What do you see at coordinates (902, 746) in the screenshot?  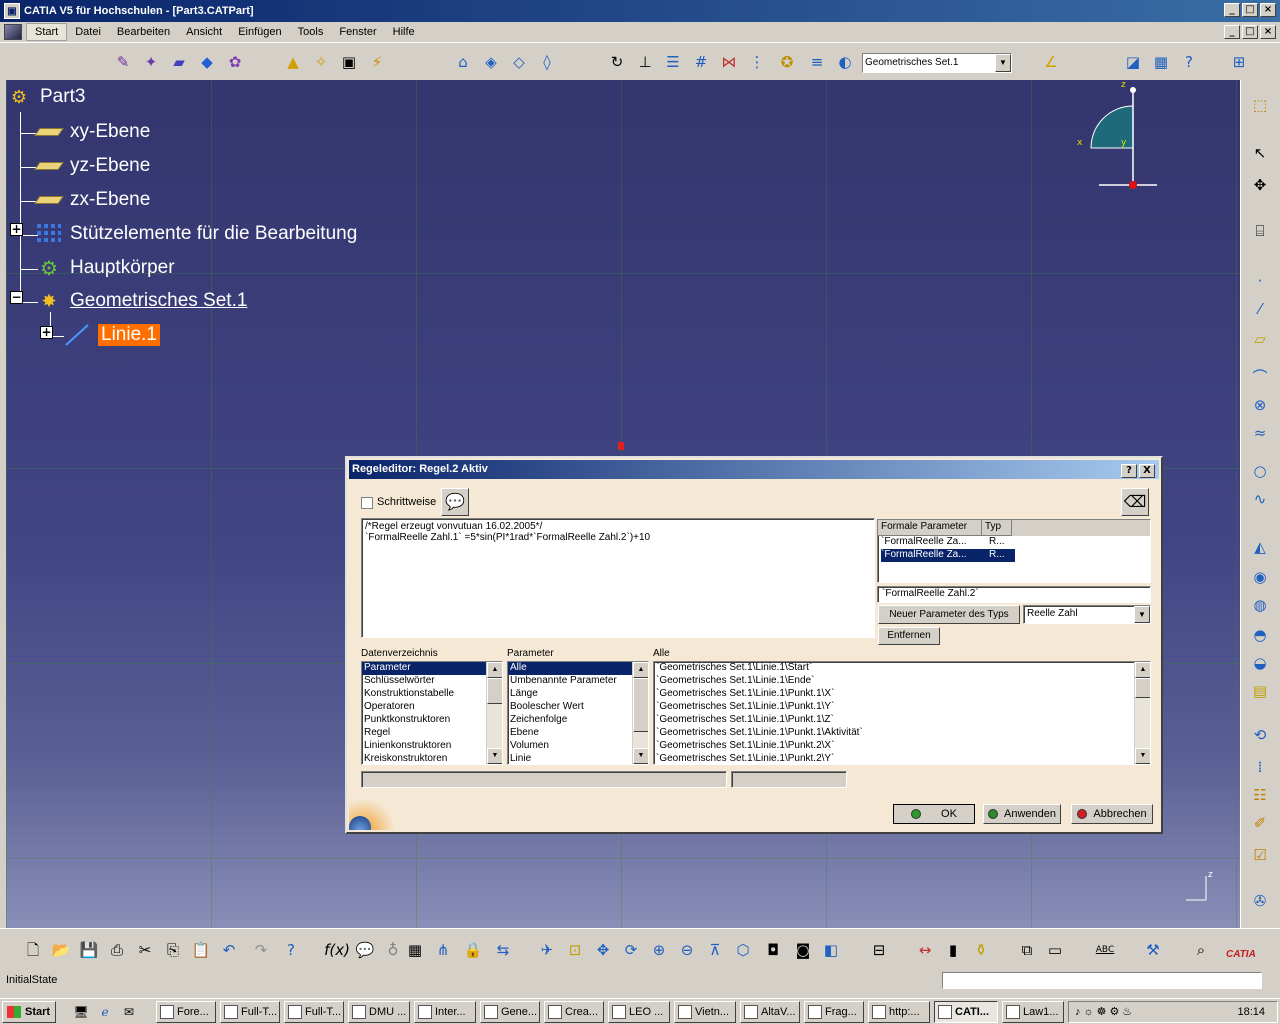 I see `list-item: `Geometrisches Set.1\Linie.1\Punkt.2\X`` at bounding box center [902, 746].